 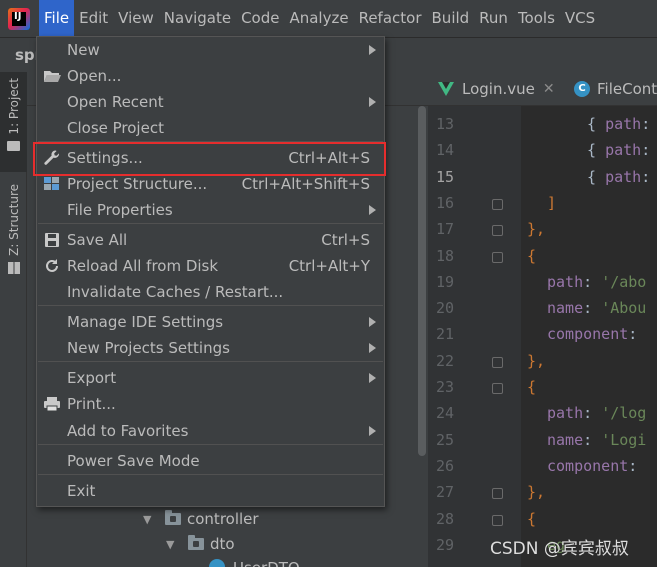 What do you see at coordinates (148, 348) in the screenshot?
I see `menu-item-label: New Projects Settings` at bounding box center [148, 348].